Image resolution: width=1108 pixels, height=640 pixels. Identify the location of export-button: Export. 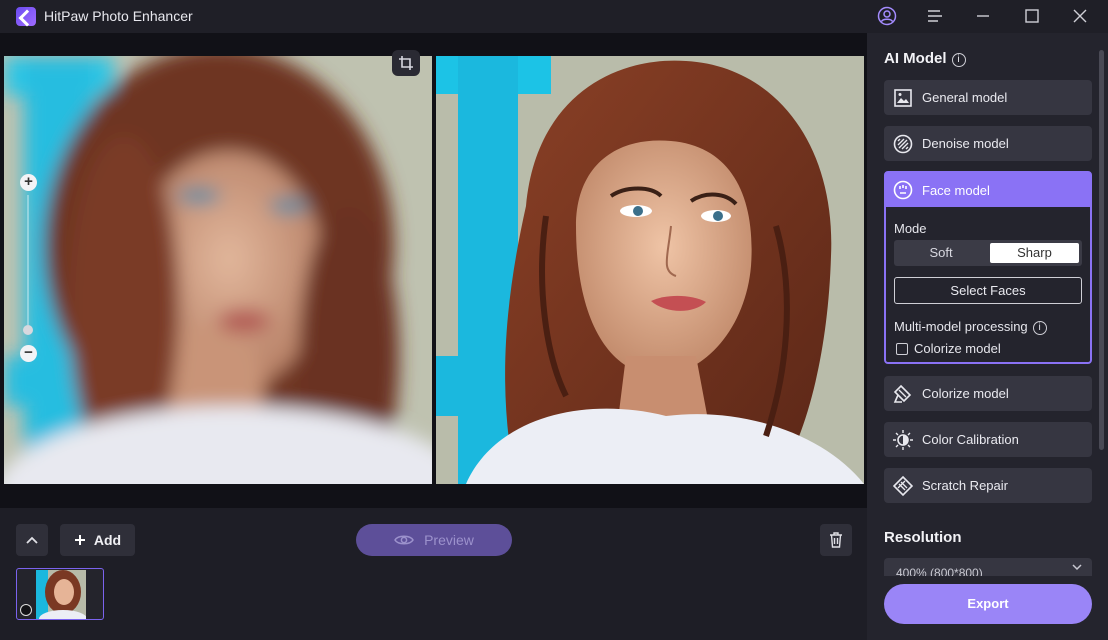
(988, 604).